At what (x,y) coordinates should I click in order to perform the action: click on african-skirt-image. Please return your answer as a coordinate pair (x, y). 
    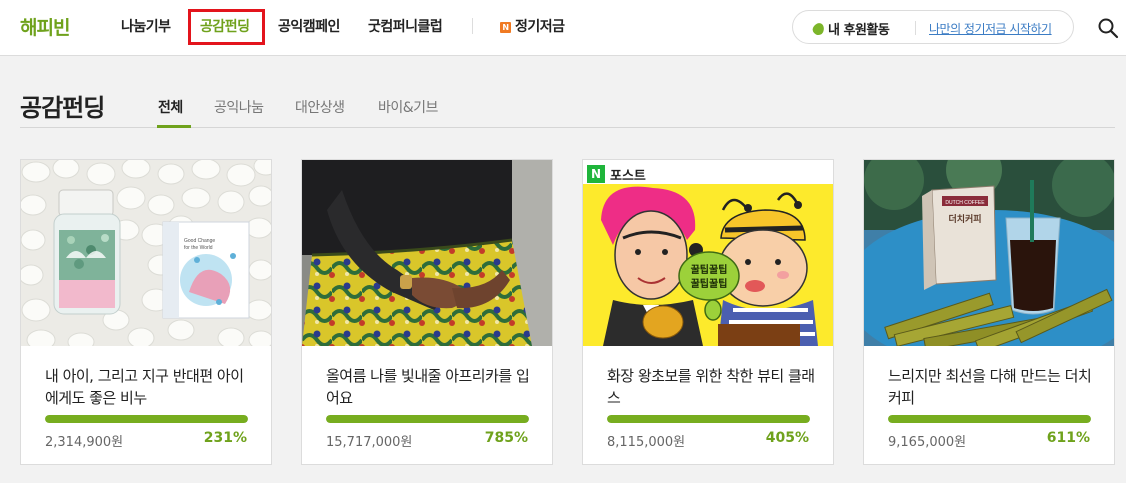
    Looking at the image, I should click on (427, 253).